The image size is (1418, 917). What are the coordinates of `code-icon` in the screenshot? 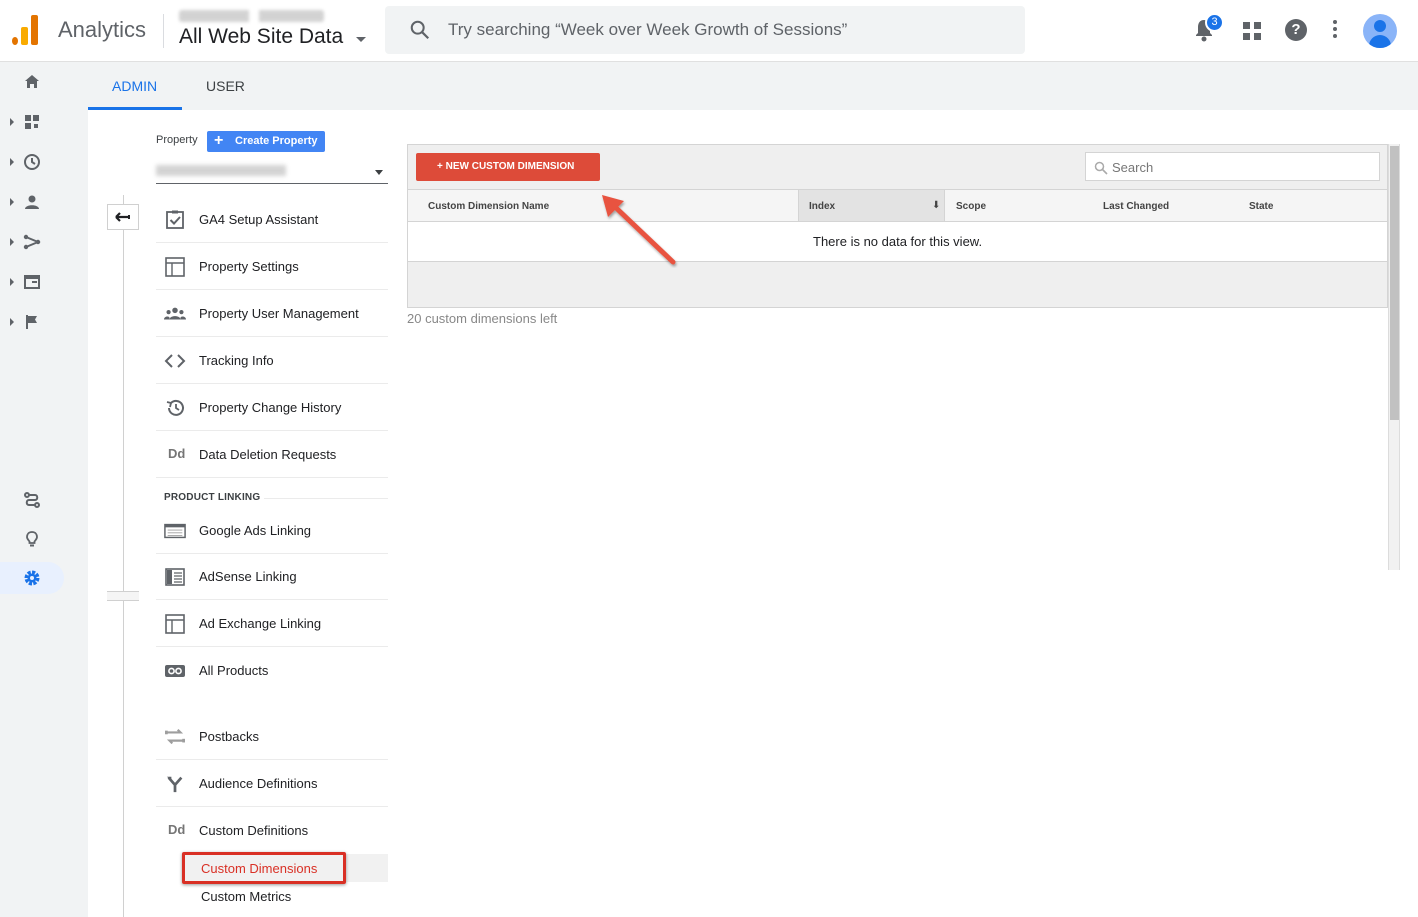 It's located at (175, 361).